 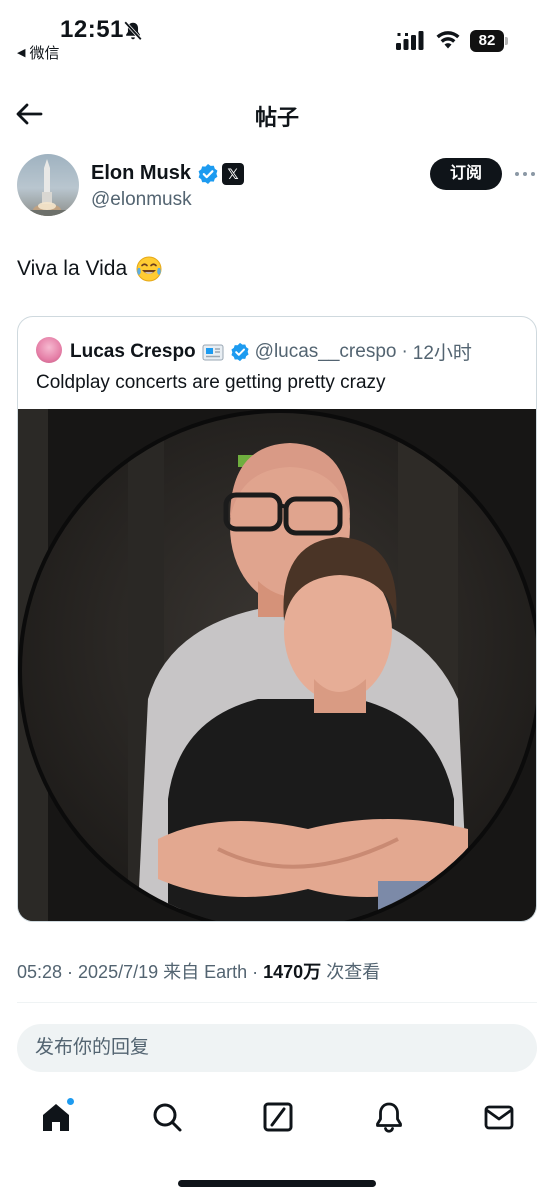 I want to click on reply-input, so click(x=277, y=1048).